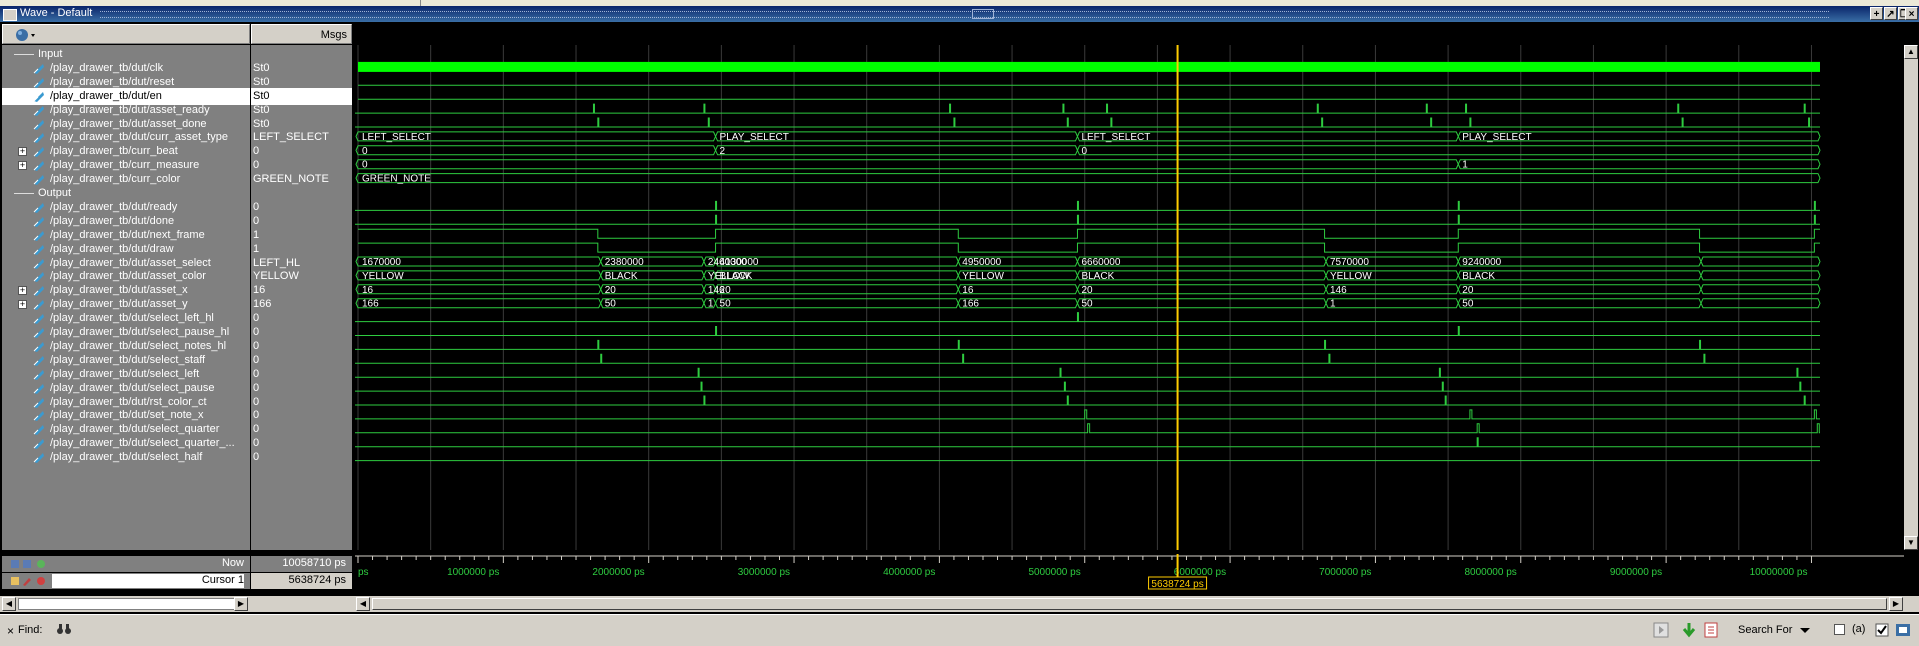 Image resolution: width=1919 pixels, height=646 pixels. Describe the element at coordinates (126, 457) in the screenshot. I see `signal-row: /play_drawer_tb/dut/select_half` at that location.